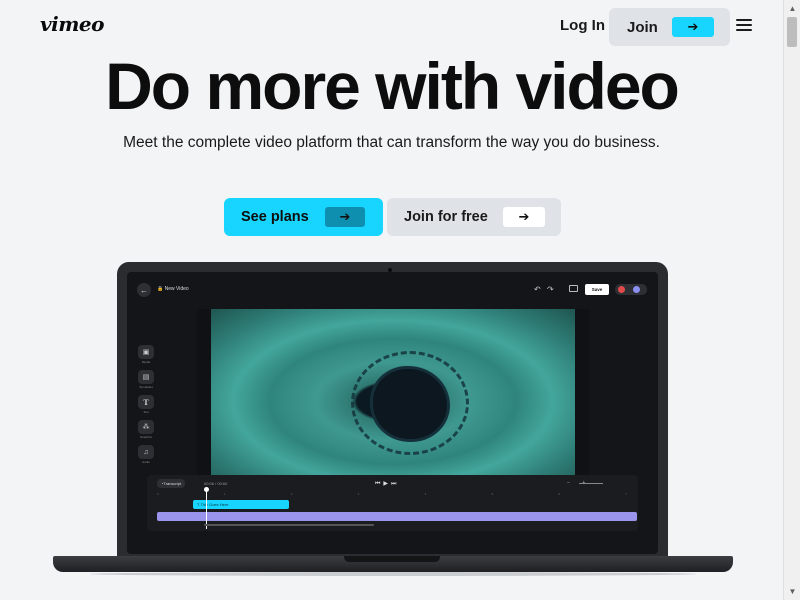 Image resolution: width=800 pixels, height=600 pixels. What do you see at coordinates (573, 288) in the screenshot?
I see `captions-icon` at bounding box center [573, 288].